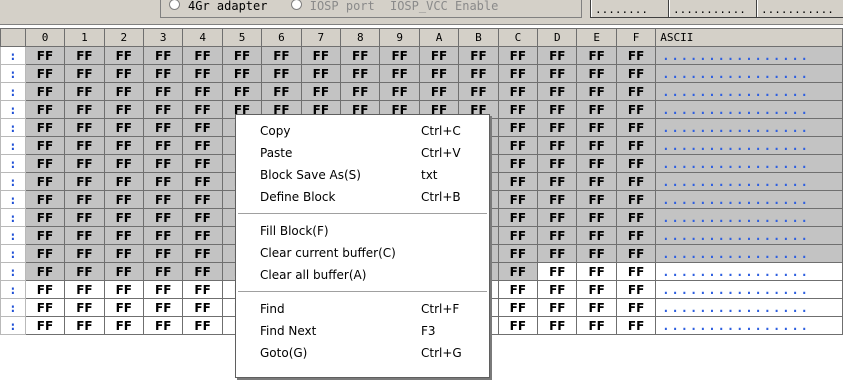  What do you see at coordinates (174, 5) in the screenshot?
I see `adapter-radio-icon` at bounding box center [174, 5].